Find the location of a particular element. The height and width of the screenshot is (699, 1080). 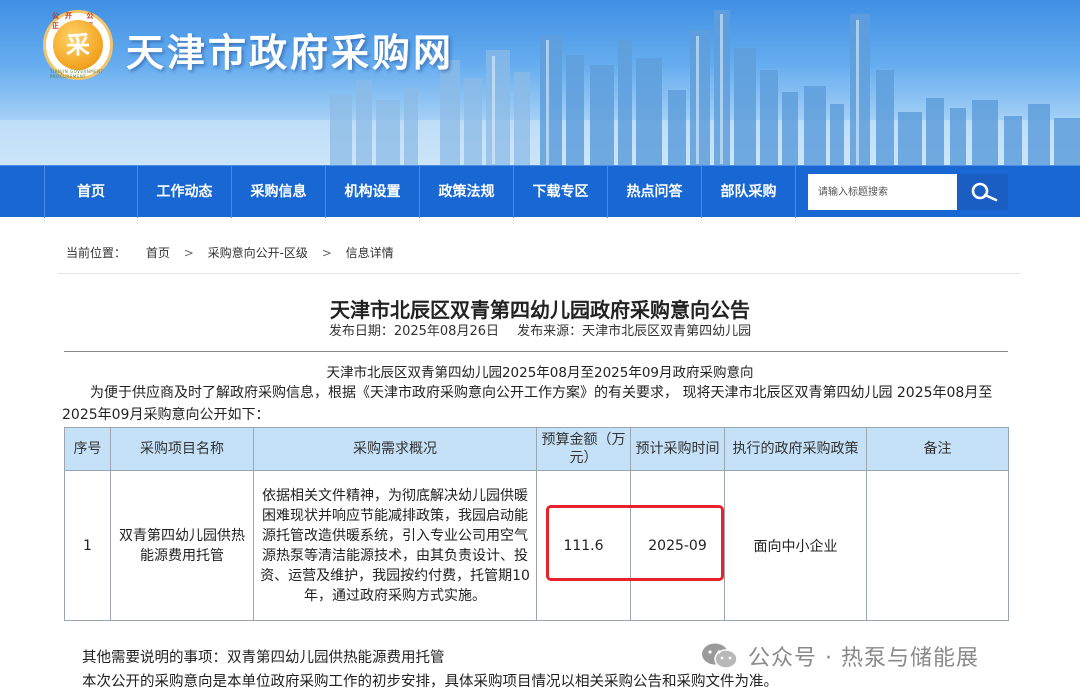

publish-source: 发布来源：天津市北辰区双青第四幼儿园 is located at coordinates (634, 331).